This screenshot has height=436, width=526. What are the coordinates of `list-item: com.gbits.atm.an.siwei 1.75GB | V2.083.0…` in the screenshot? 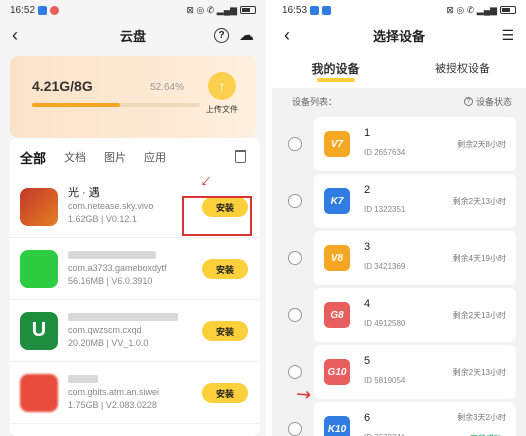 It's located at (135, 393).